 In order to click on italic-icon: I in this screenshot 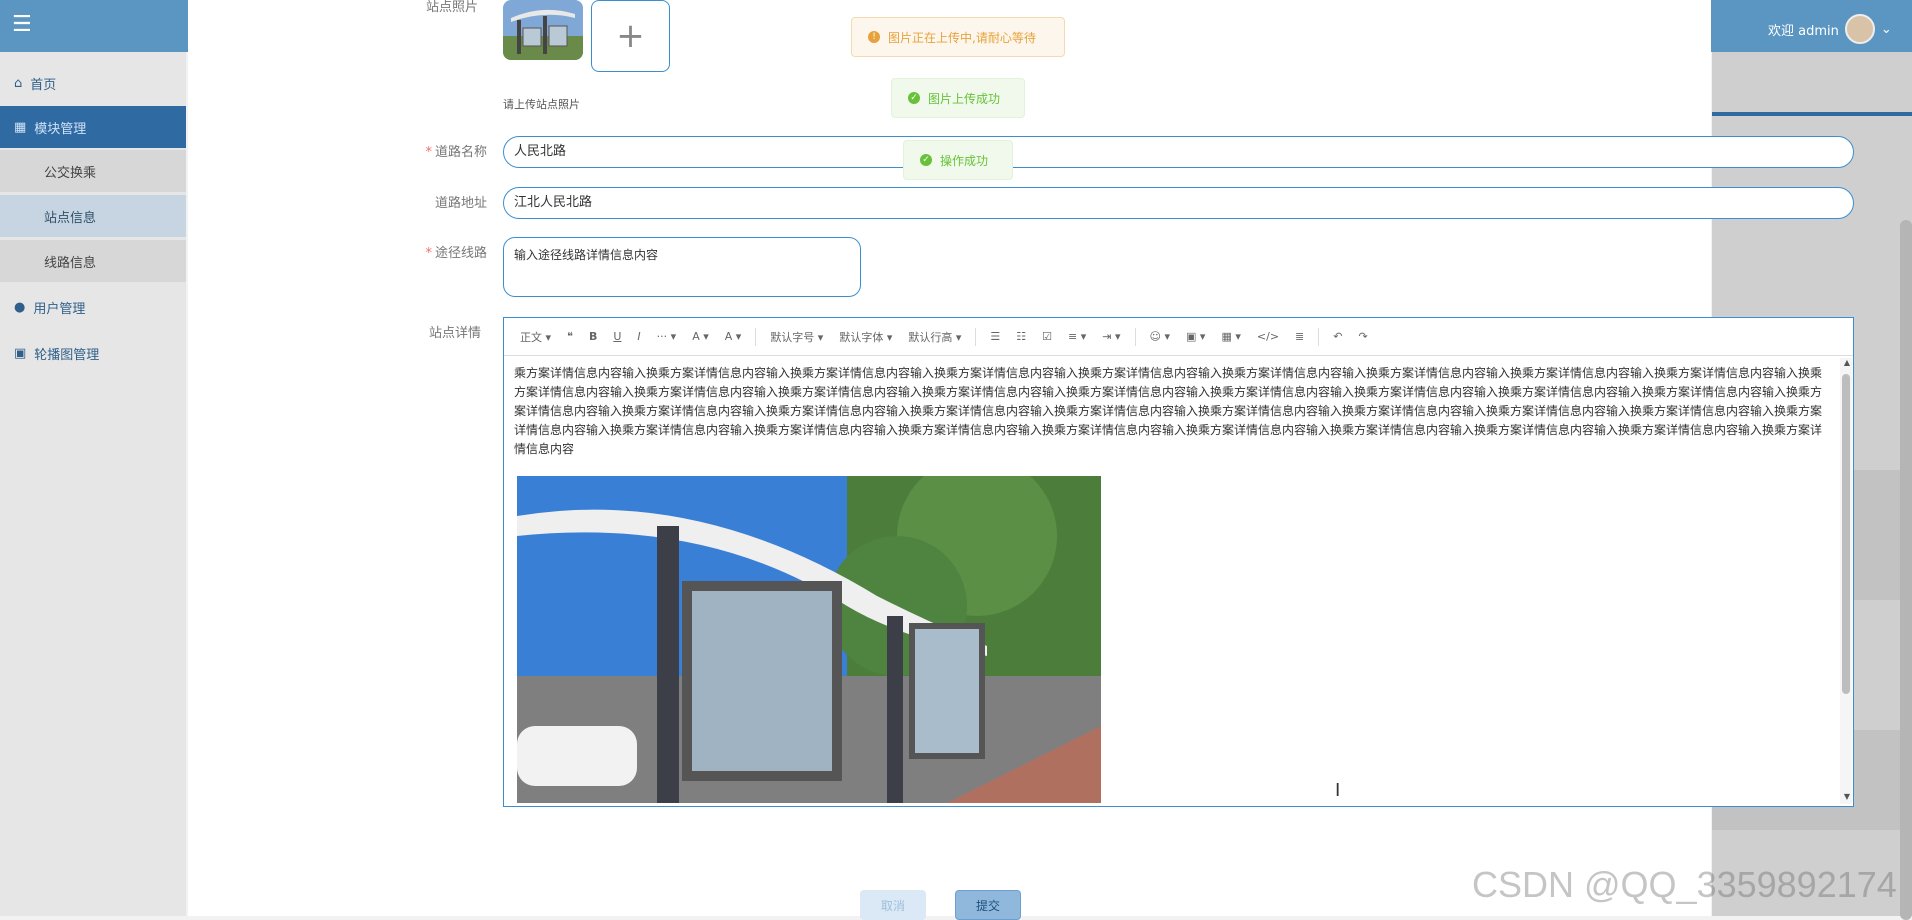, I will do `click(638, 336)`.